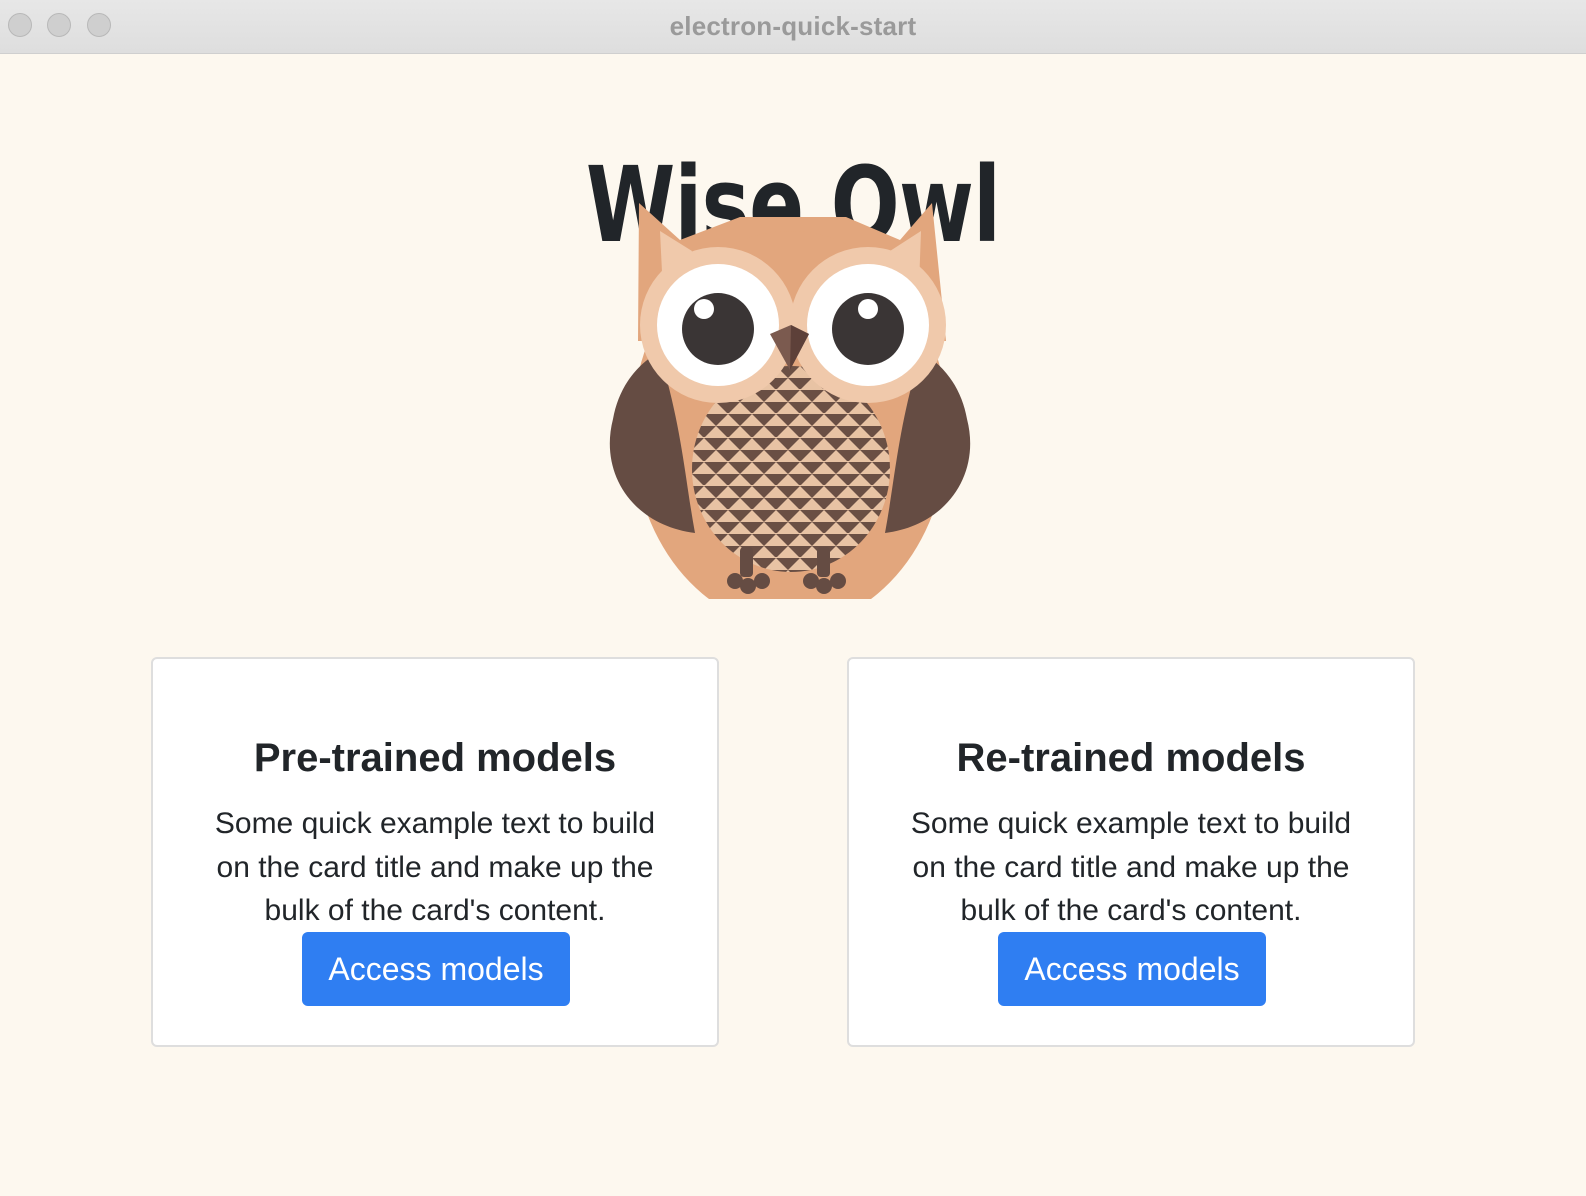 Image resolution: width=1586 pixels, height=1196 pixels. I want to click on card-title: Pre-trained models, so click(435, 758).